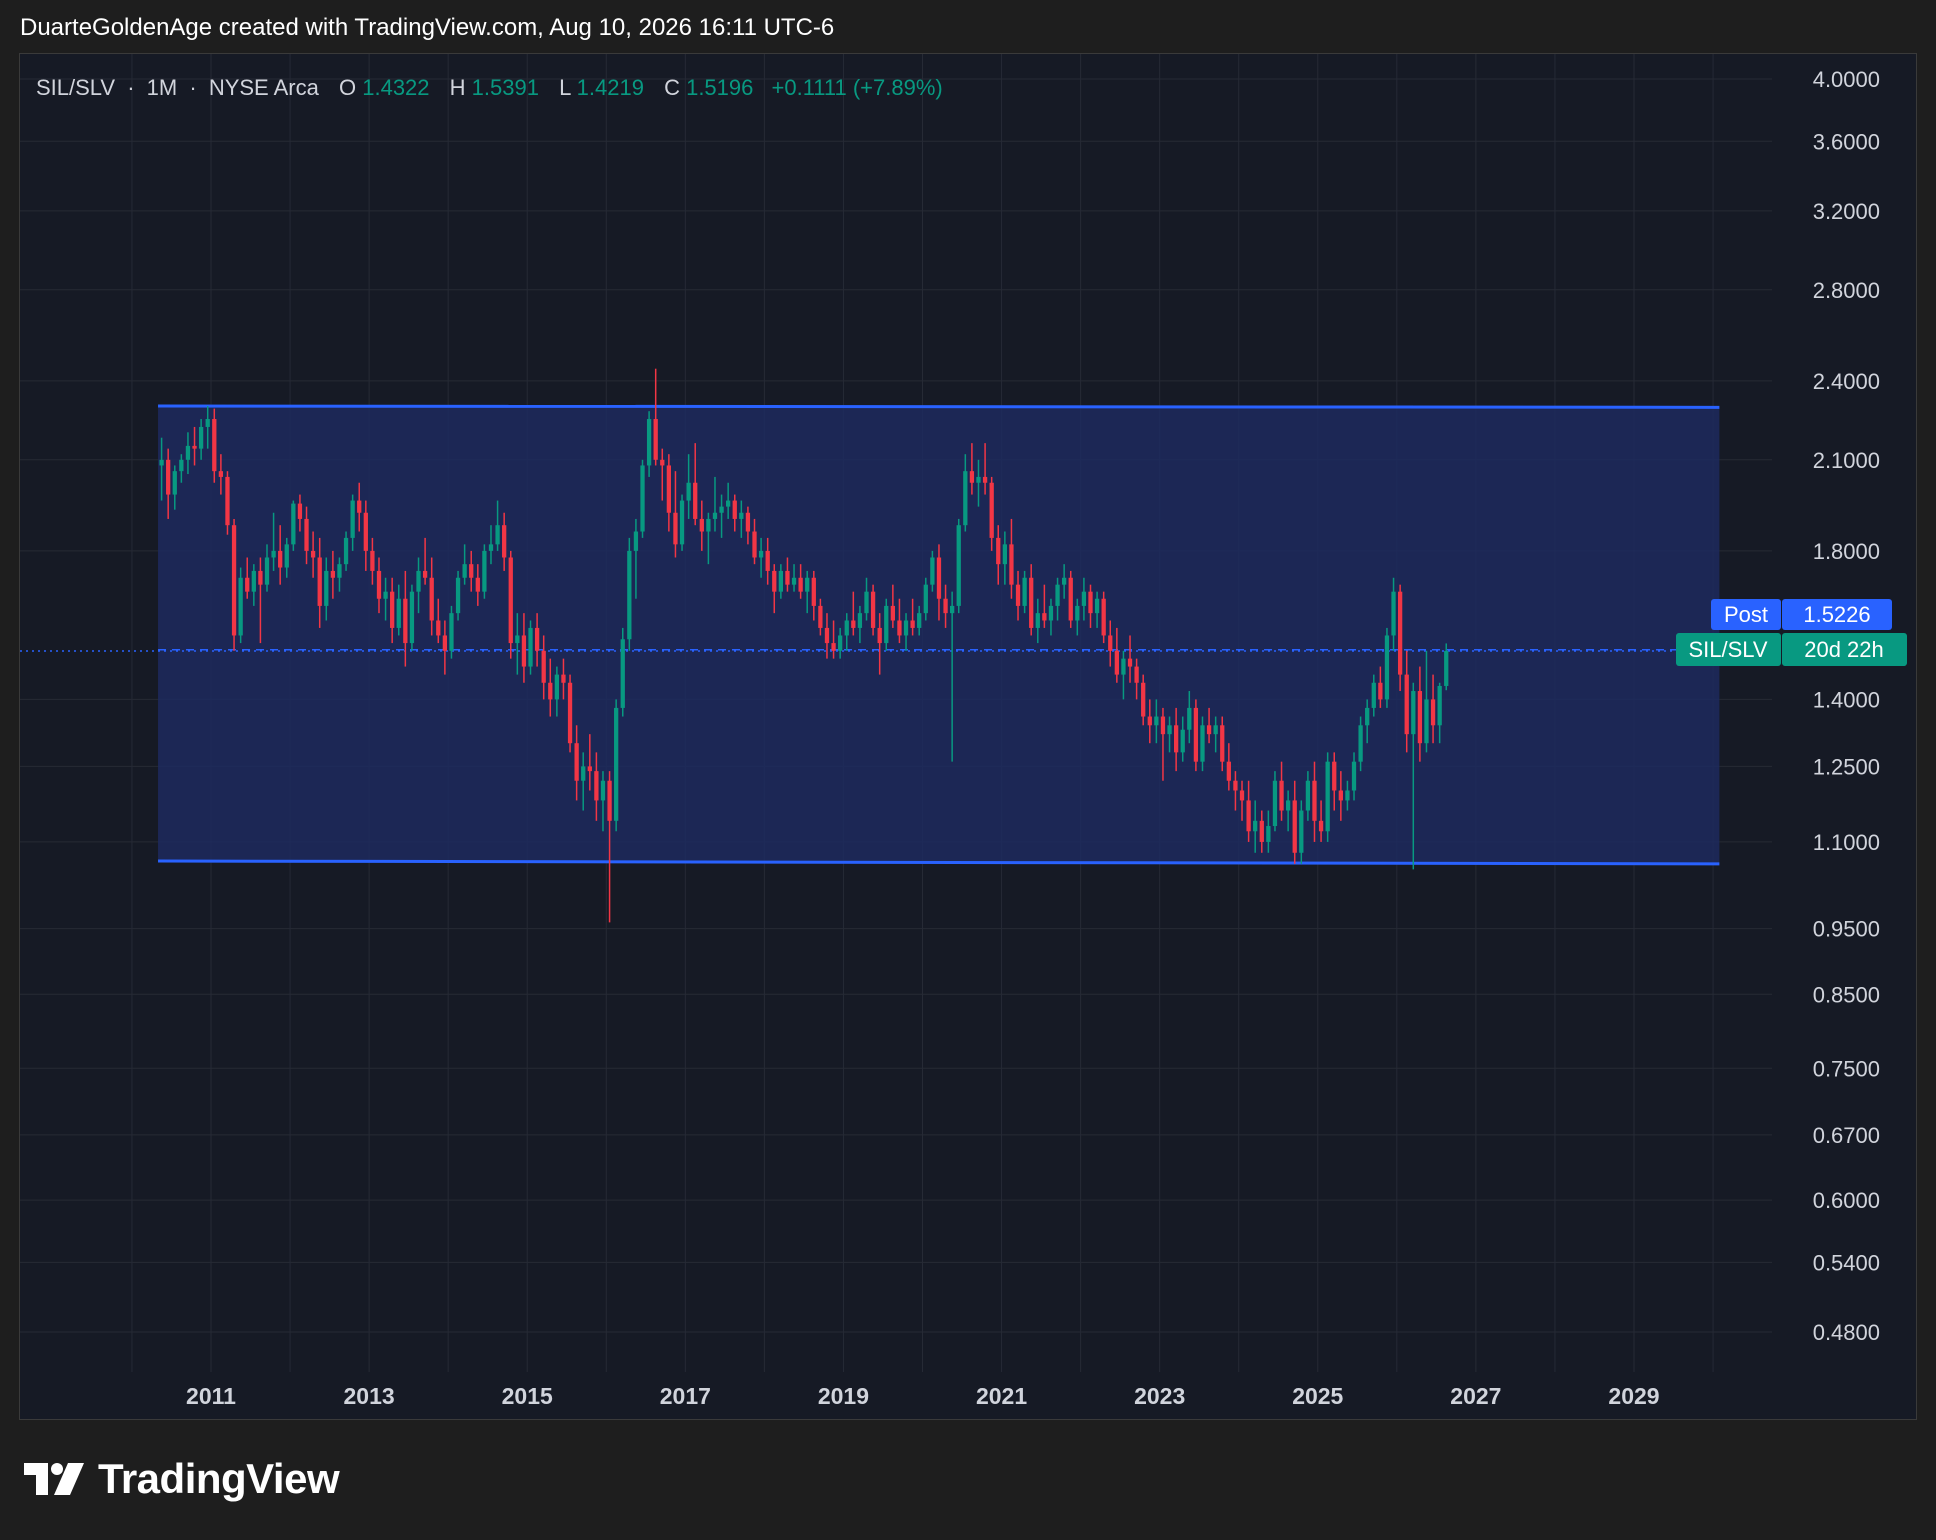  What do you see at coordinates (1317, 1396) in the screenshot?
I see `time-axis-label: 2025` at bounding box center [1317, 1396].